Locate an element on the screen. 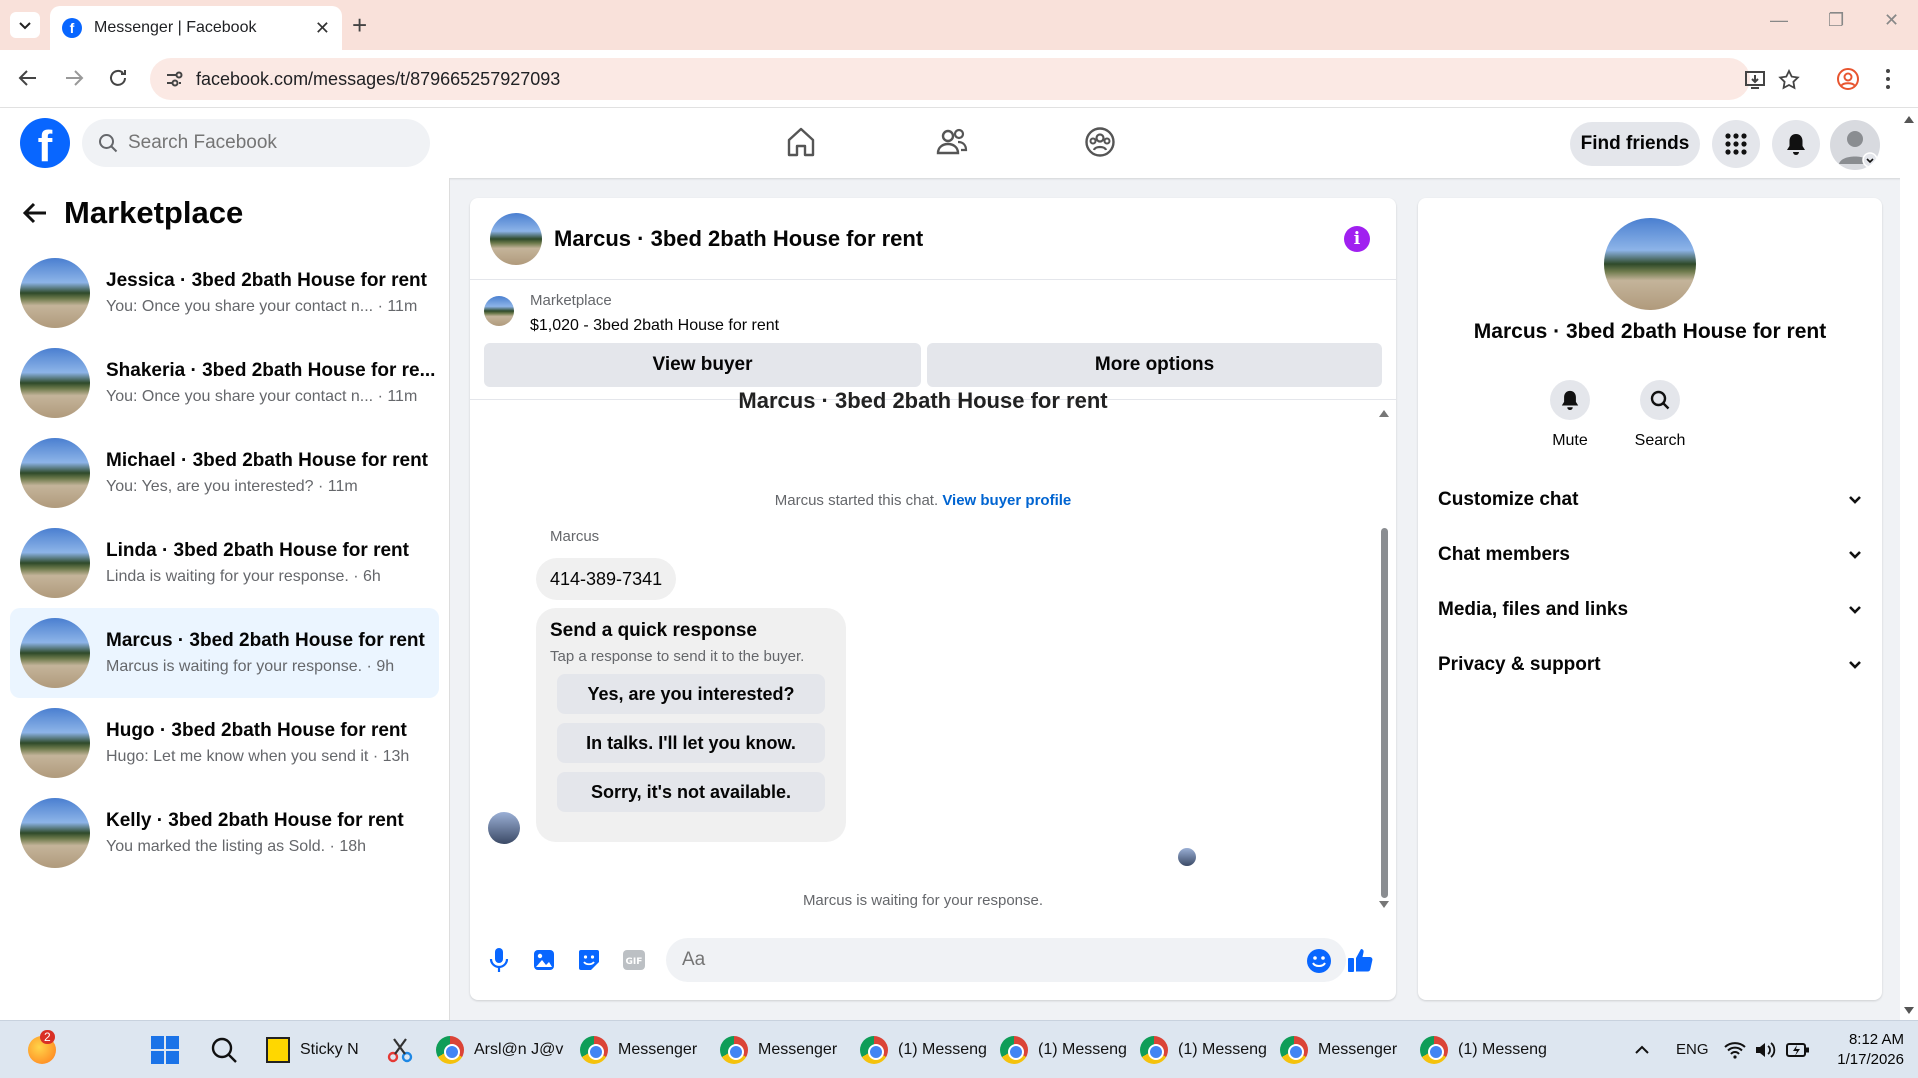  profile-icon is located at coordinates (1848, 79).